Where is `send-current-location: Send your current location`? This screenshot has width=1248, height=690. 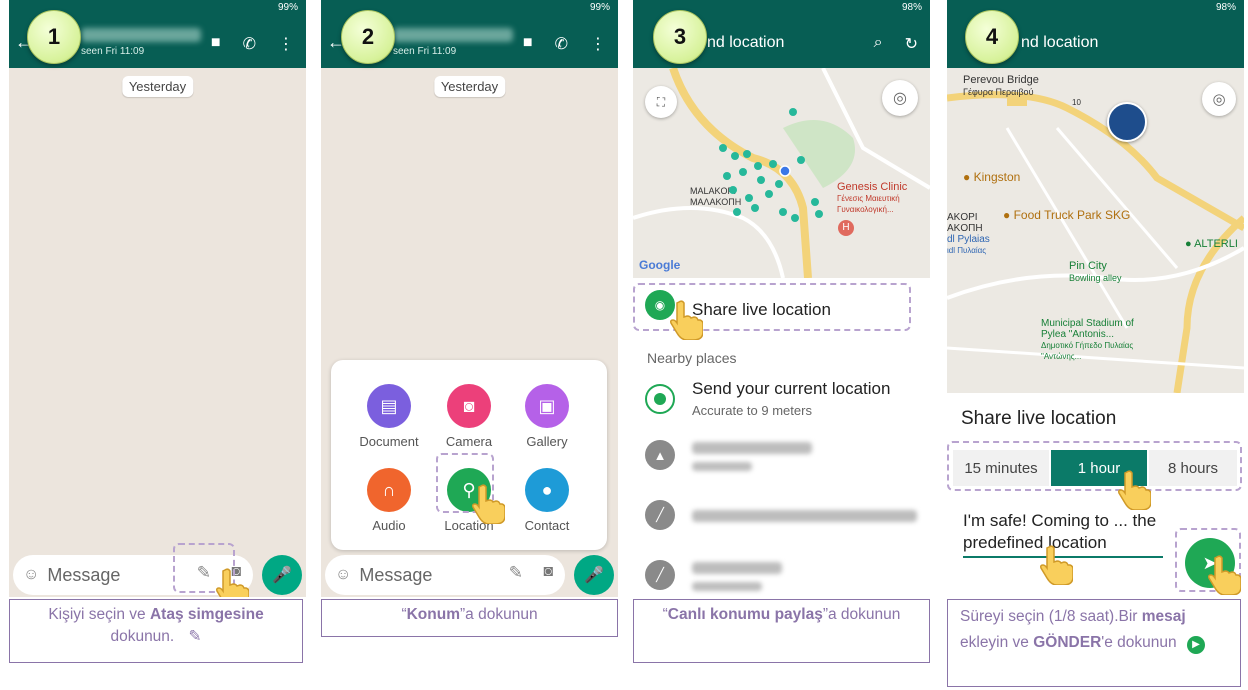 send-current-location: Send your current location is located at coordinates (791, 389).